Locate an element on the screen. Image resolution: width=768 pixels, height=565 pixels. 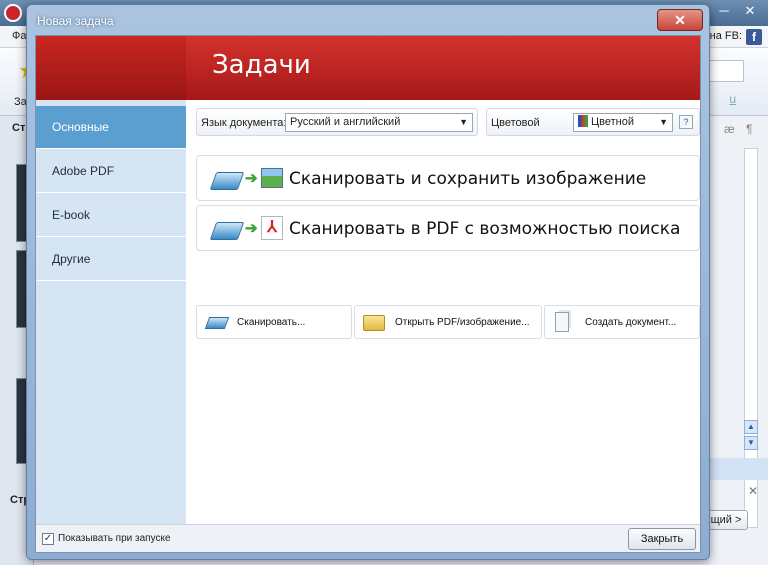
sidebar-item-ebook: E-book is located at coordinates (111, 215).